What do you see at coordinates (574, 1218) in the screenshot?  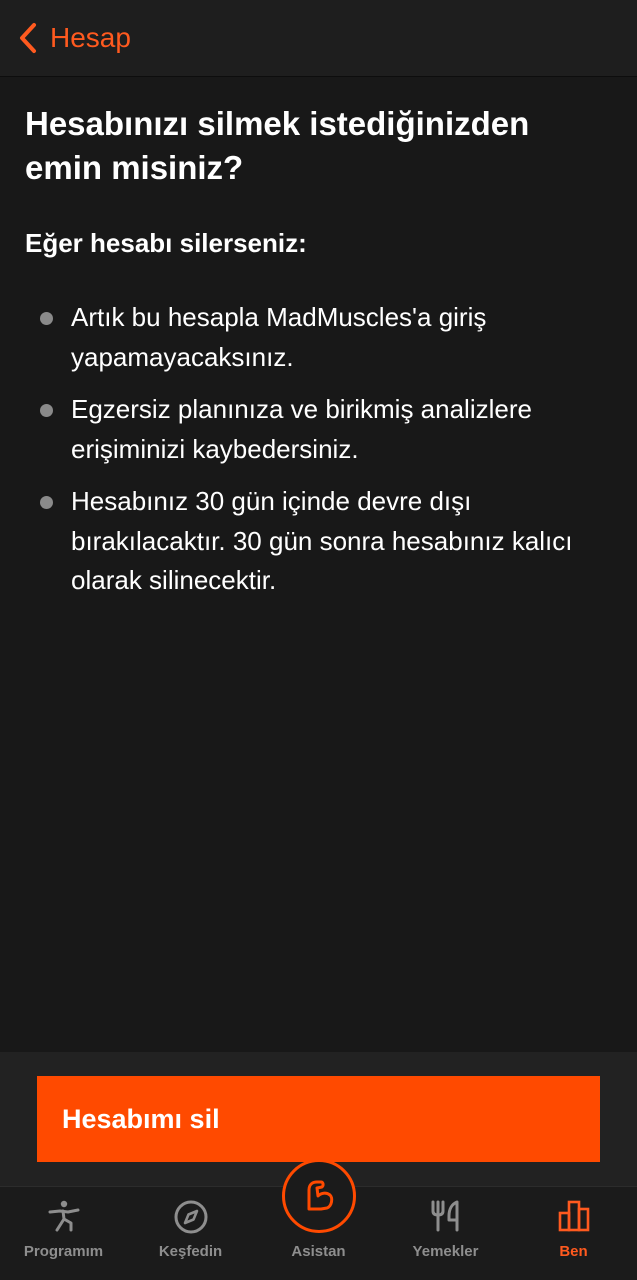 I see `bar-chart-icon` at bounding box center [574, 1218].